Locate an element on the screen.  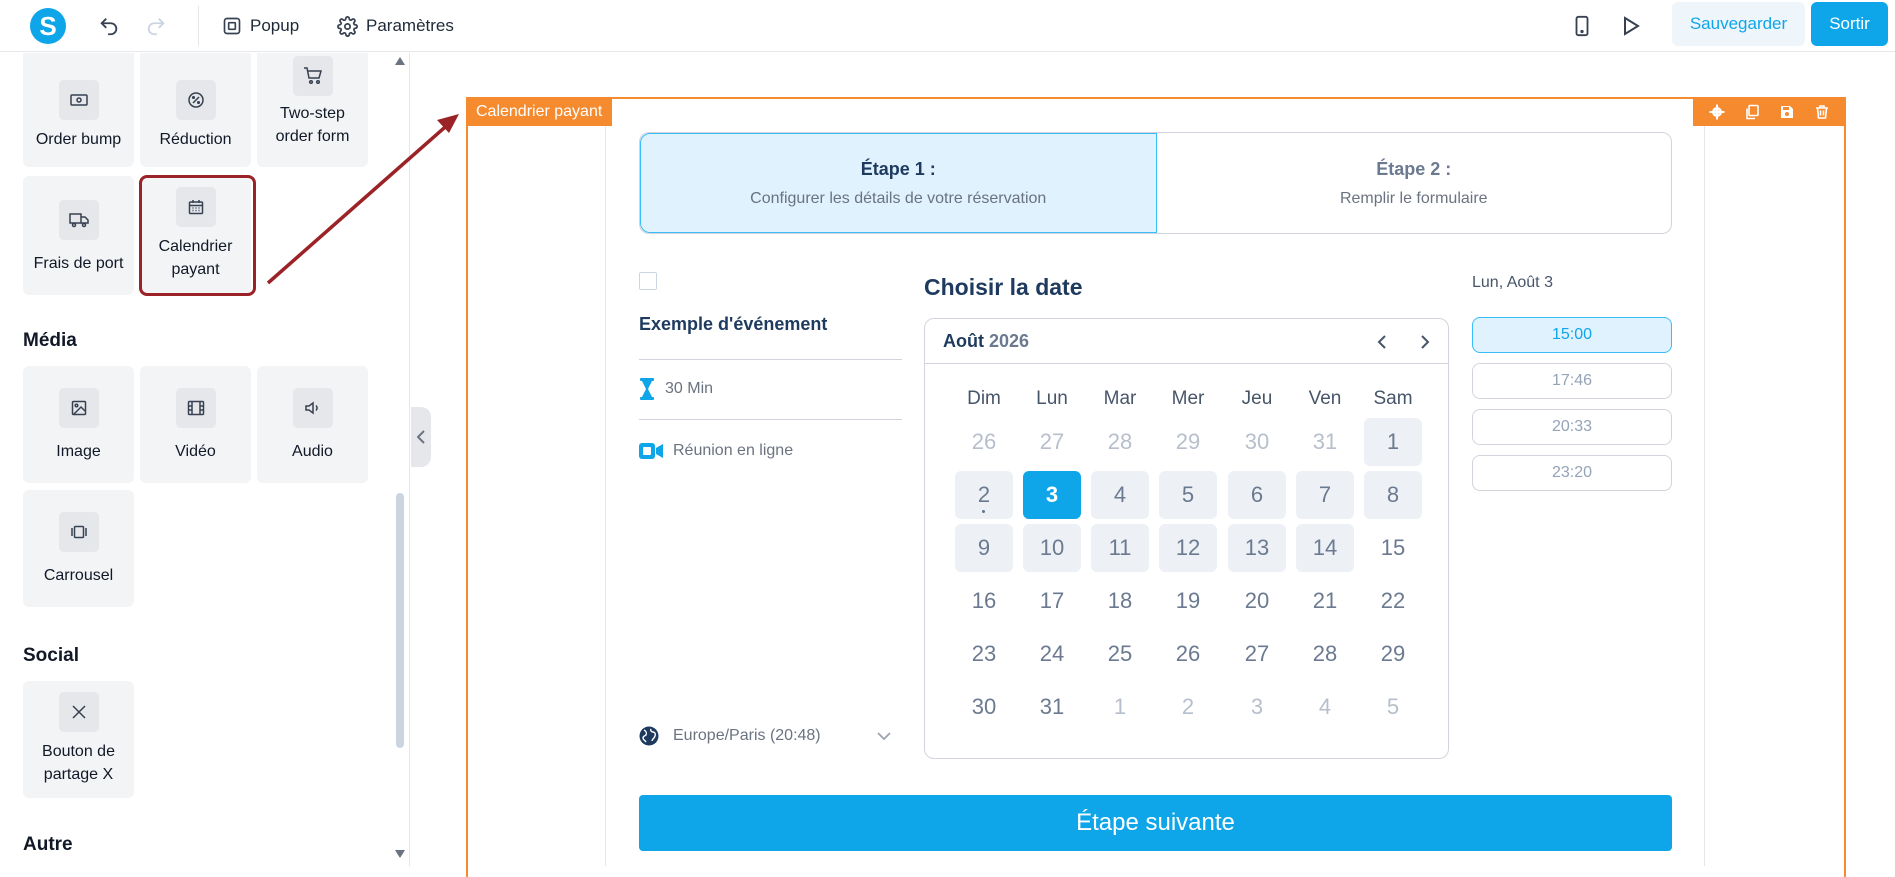
day-number: 7 is located at coordinates (1325, 494).